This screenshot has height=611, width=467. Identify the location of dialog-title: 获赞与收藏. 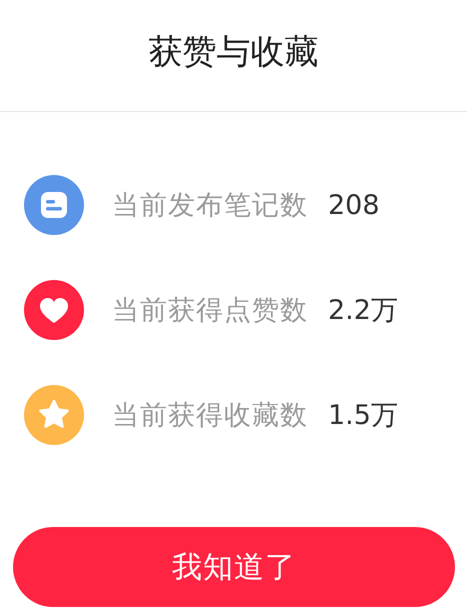
(233, 52).